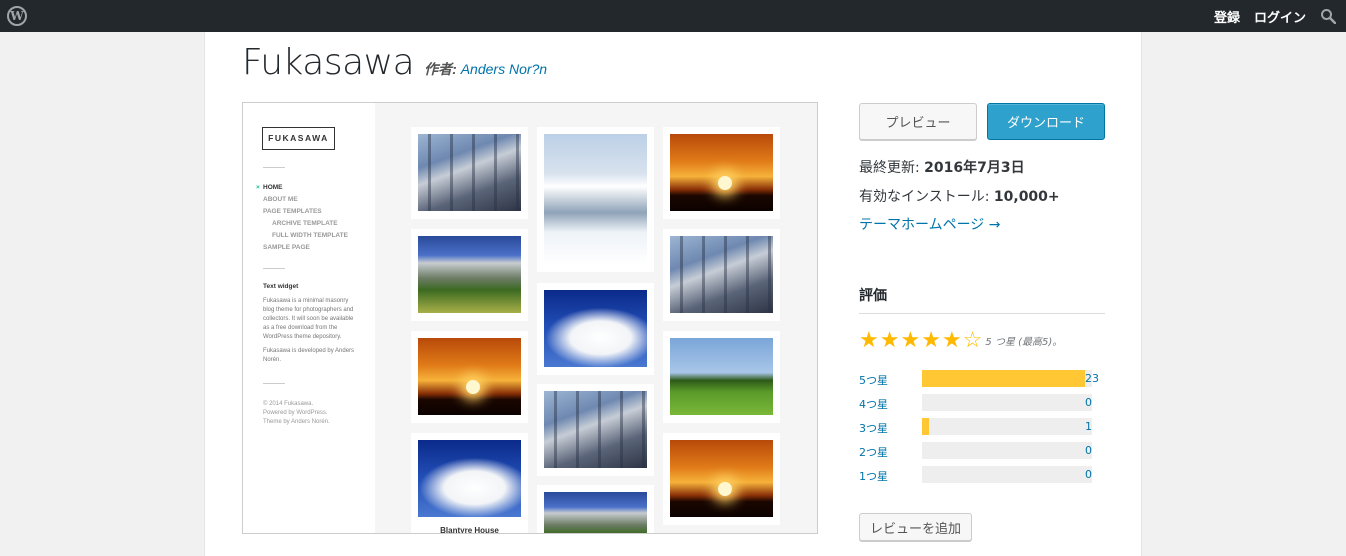 The image size is (1346, 556). I want to click on rating-row-label: 4つ星, so click(873, 404).